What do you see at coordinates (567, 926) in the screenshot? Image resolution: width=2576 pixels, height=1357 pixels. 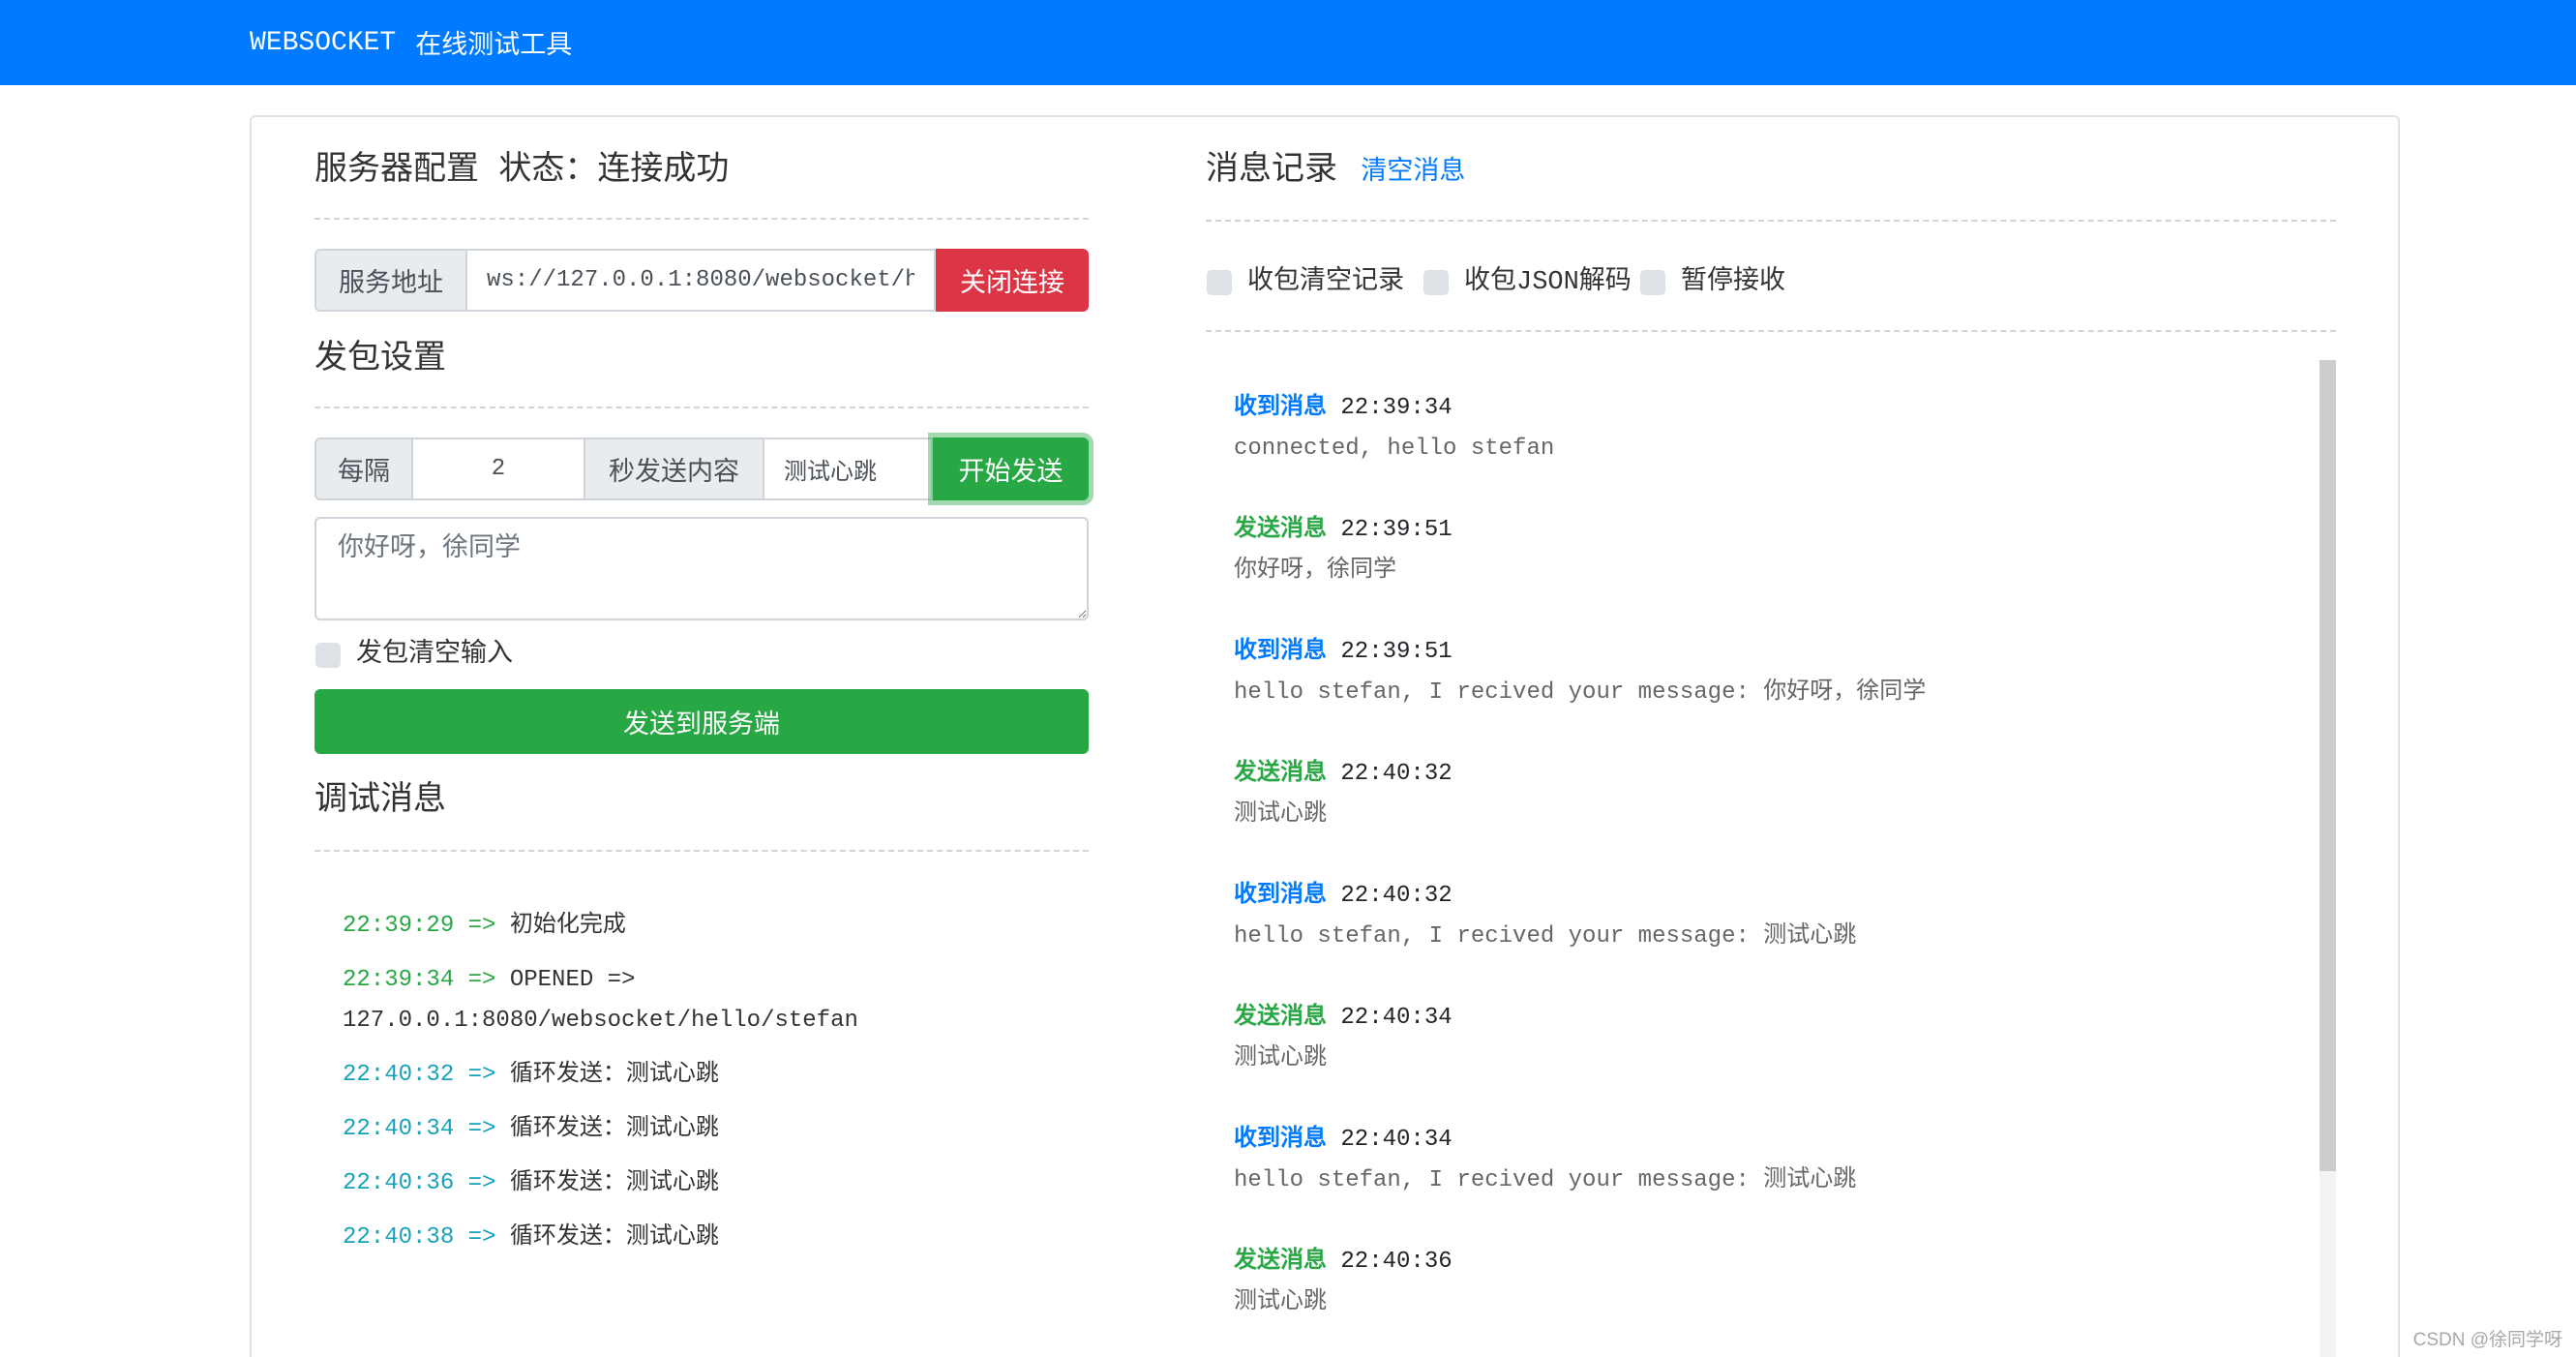 I see `log-text: 初始化完成` at bounding box center [567, 926].